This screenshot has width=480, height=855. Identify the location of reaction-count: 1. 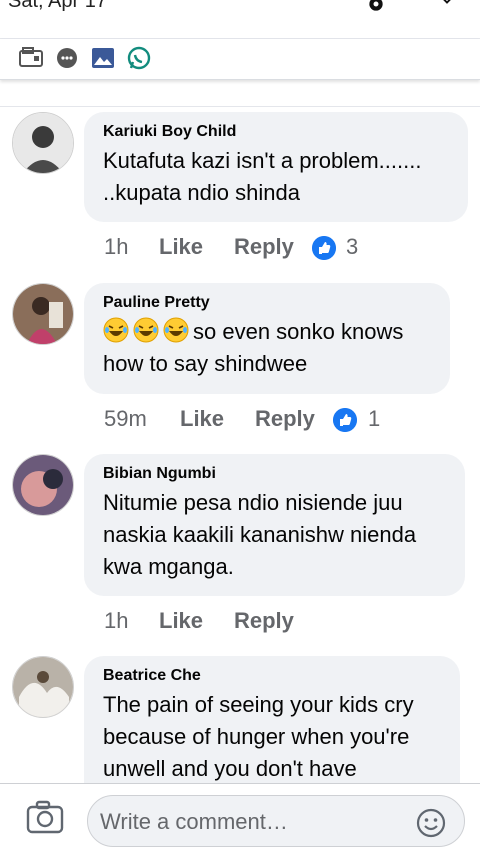
(374, 419).